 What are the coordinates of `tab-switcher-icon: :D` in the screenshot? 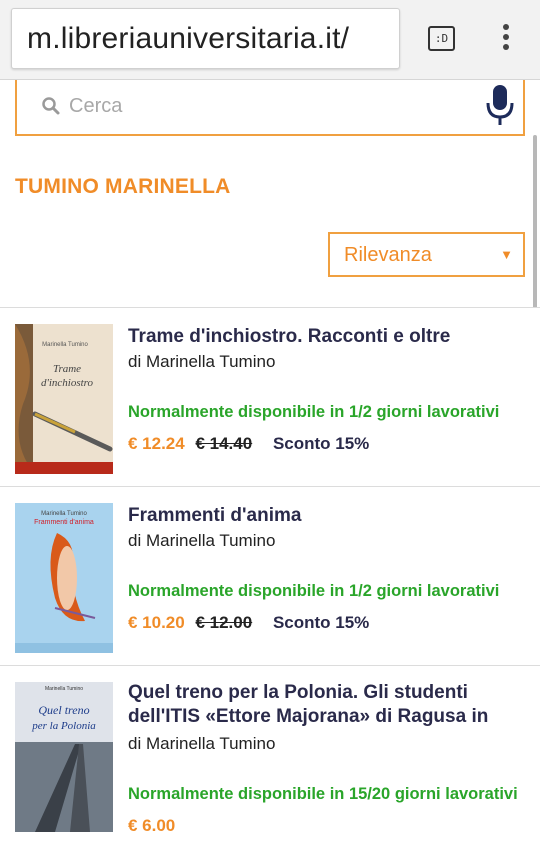 It's located at (441, 38).